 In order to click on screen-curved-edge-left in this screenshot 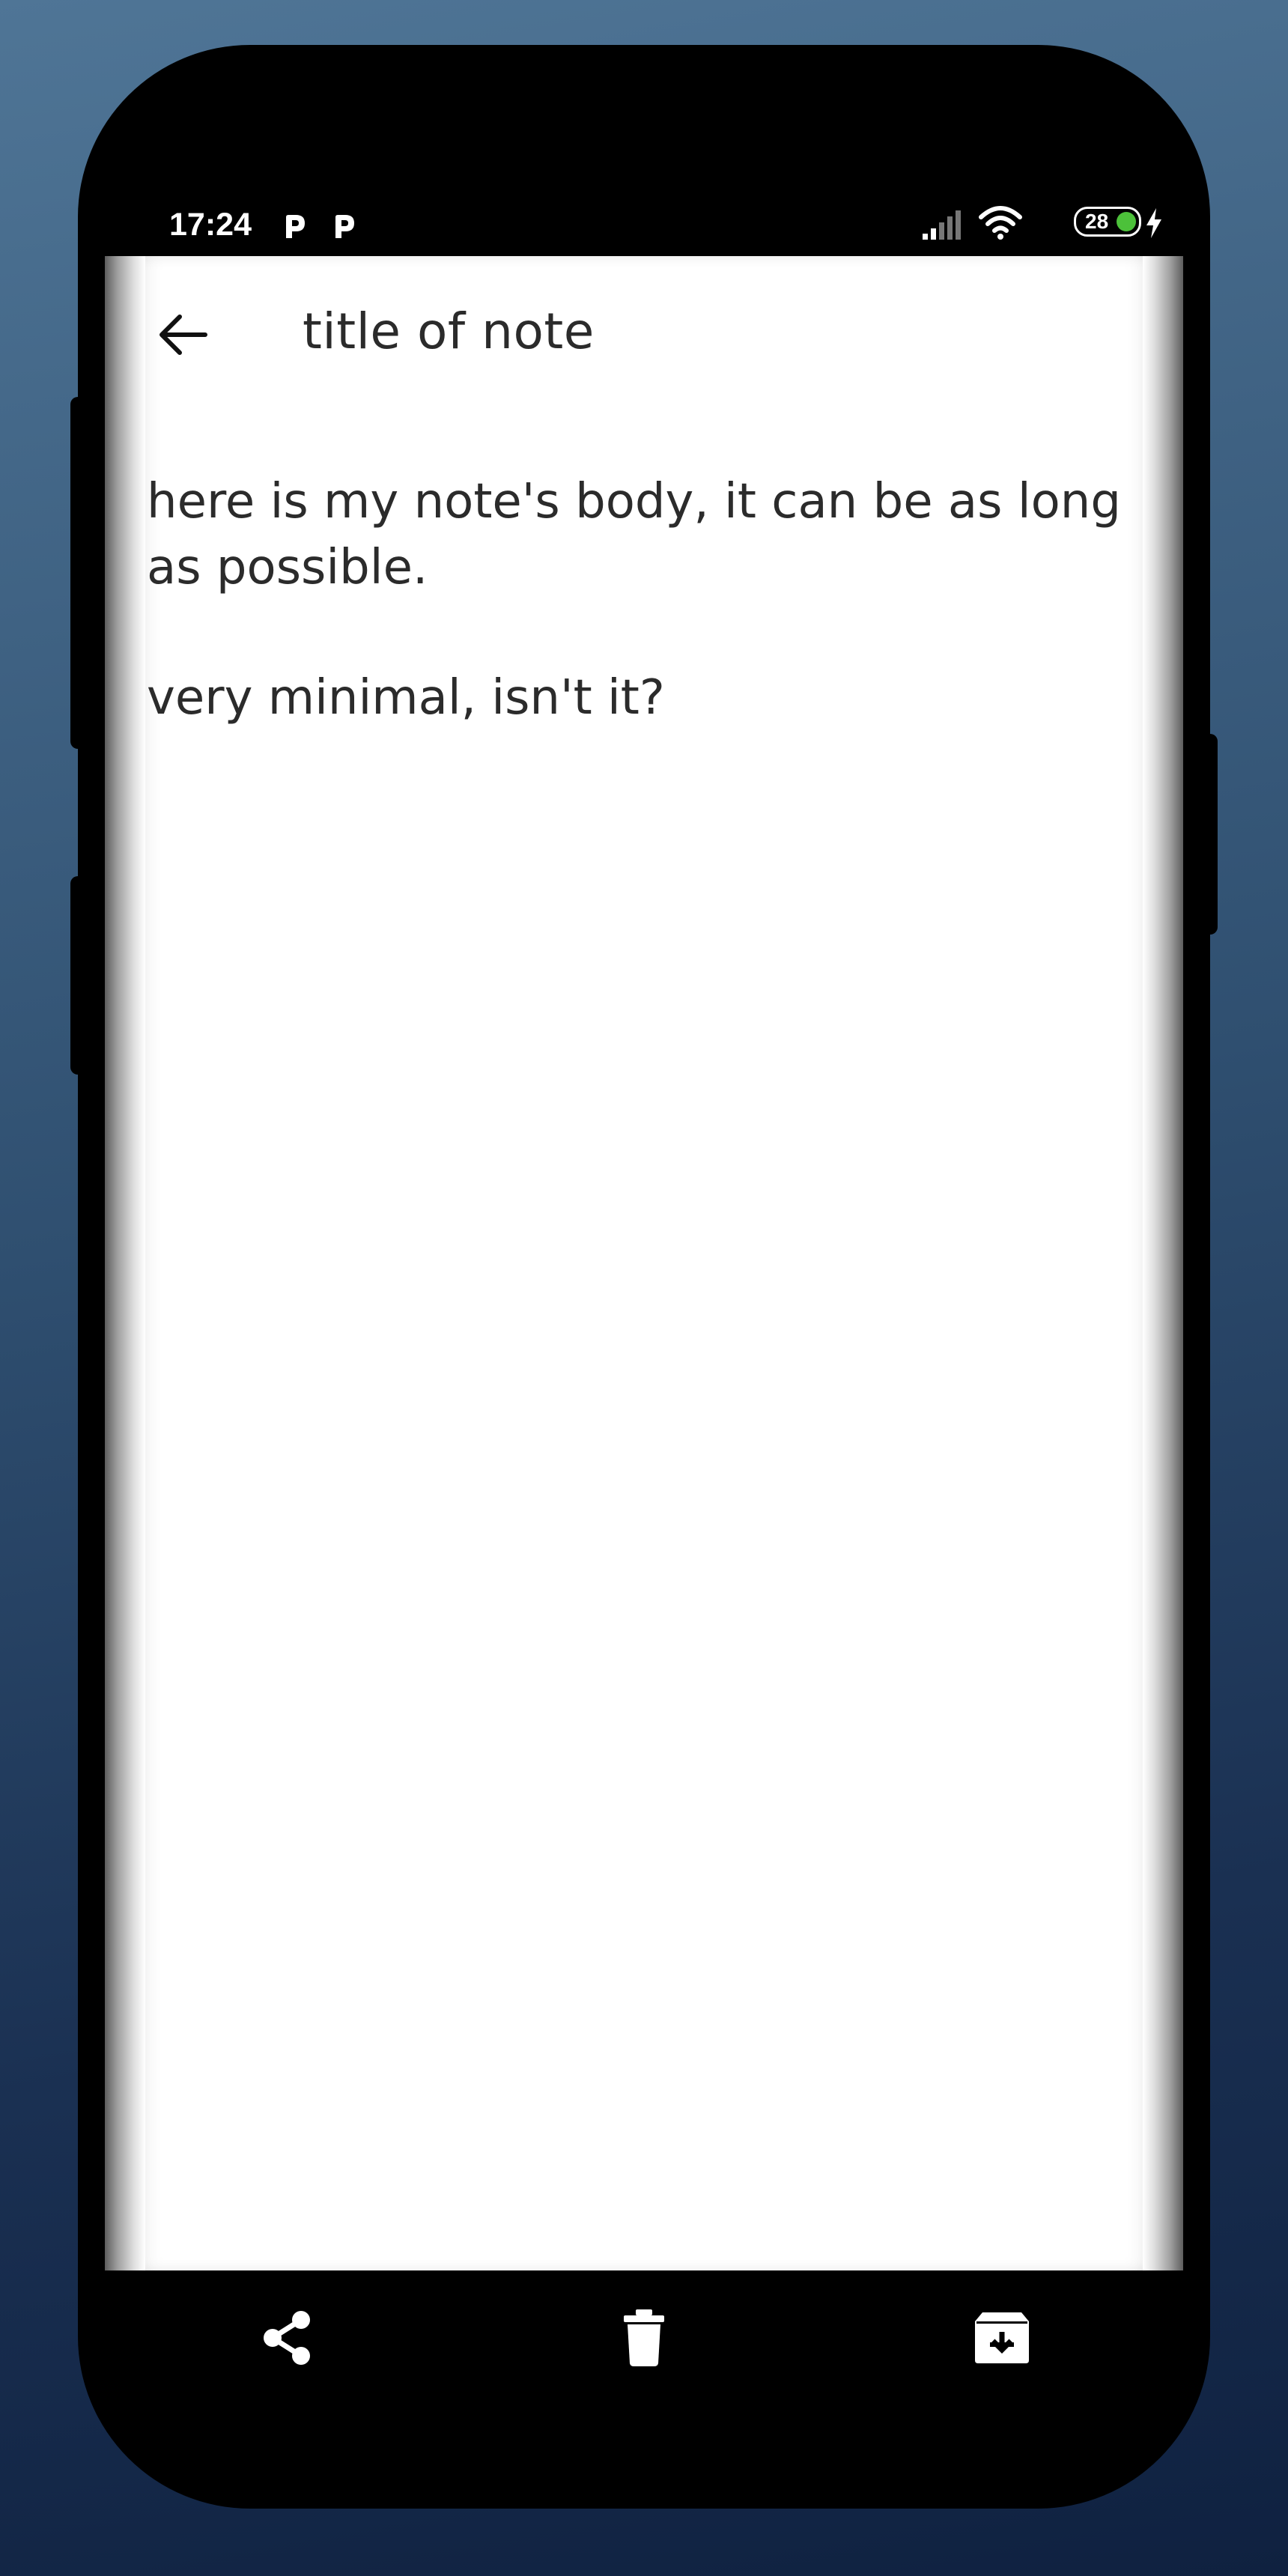, I will do `click(125, 1263)`.